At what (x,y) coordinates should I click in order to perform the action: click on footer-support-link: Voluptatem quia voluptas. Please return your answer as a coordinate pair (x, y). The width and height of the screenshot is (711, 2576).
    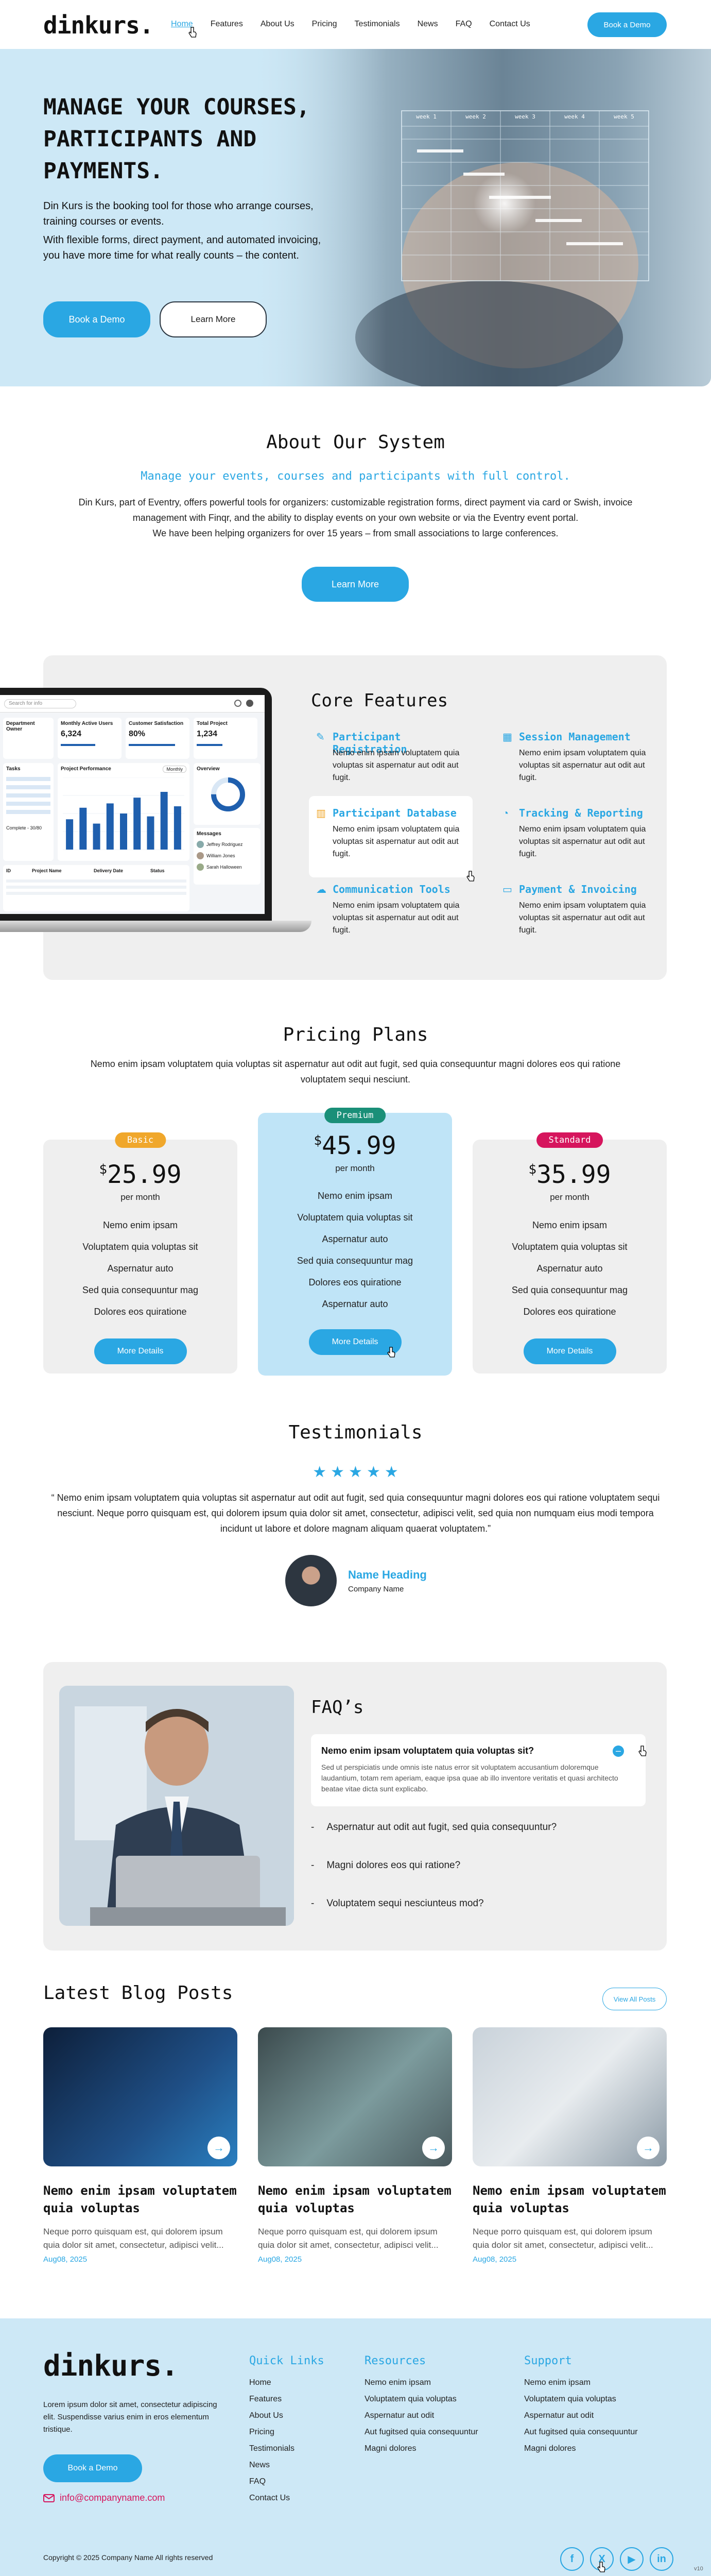
    Looking at the image, I should click on (581, 2399).